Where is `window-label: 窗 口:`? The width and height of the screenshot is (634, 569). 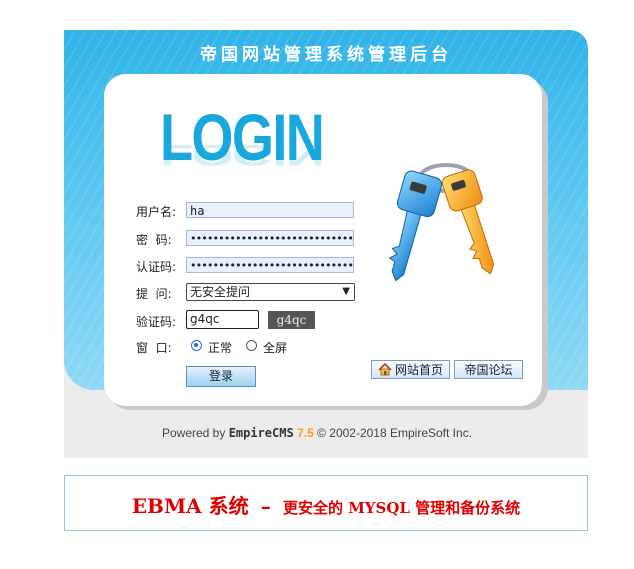 window-label: 窗 口: is located at coordinates (154, 348).